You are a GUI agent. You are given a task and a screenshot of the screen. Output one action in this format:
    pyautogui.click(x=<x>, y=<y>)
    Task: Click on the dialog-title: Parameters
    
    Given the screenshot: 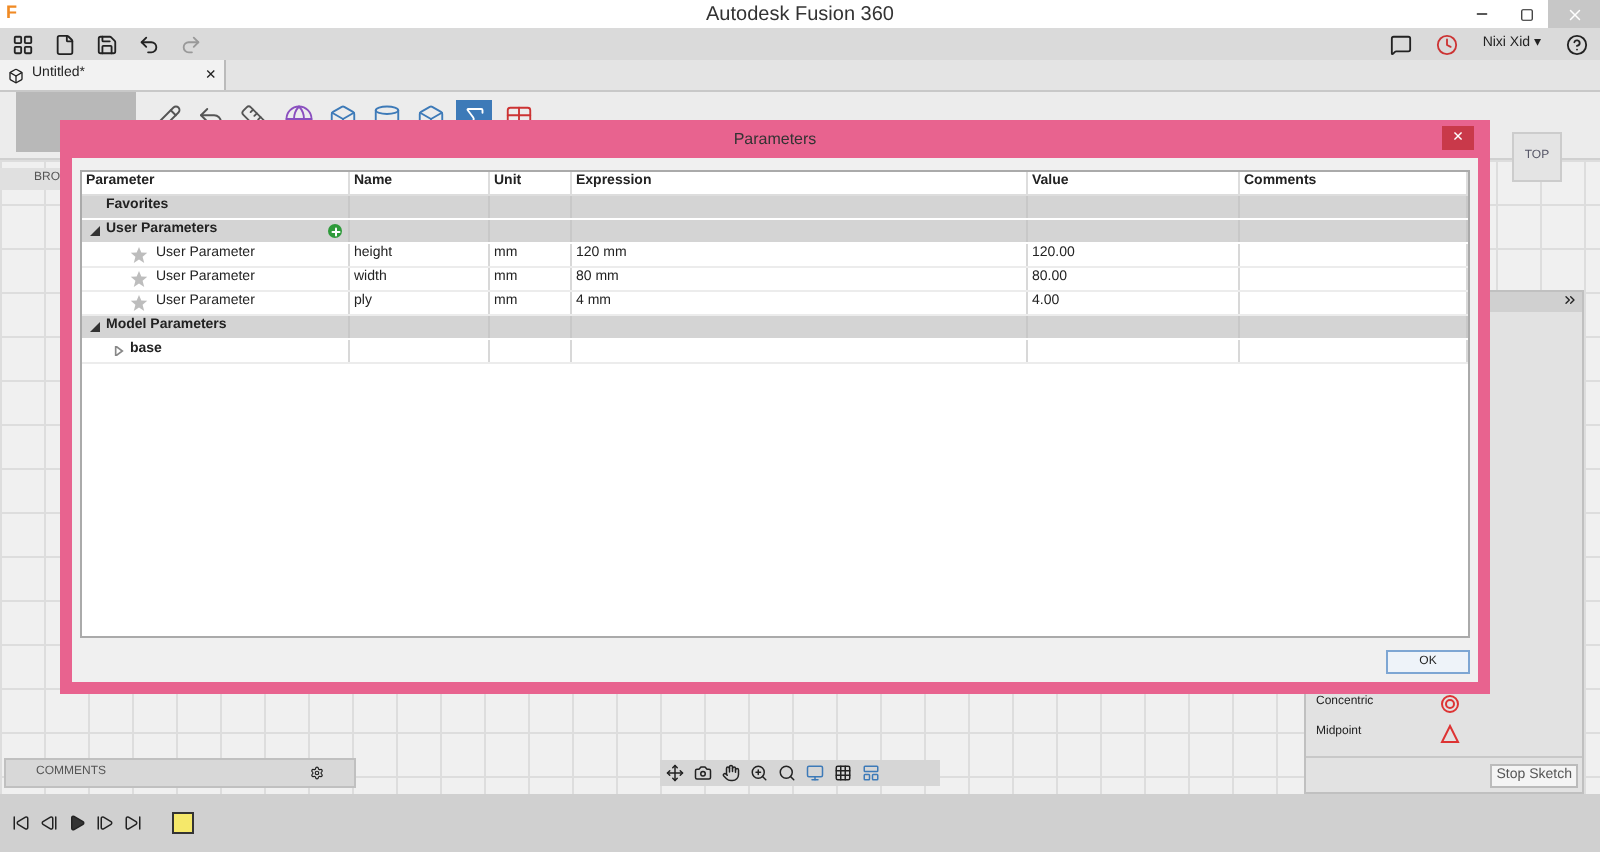 What is the action you would take?
    pyautogui.click(x=775, y=139)
    